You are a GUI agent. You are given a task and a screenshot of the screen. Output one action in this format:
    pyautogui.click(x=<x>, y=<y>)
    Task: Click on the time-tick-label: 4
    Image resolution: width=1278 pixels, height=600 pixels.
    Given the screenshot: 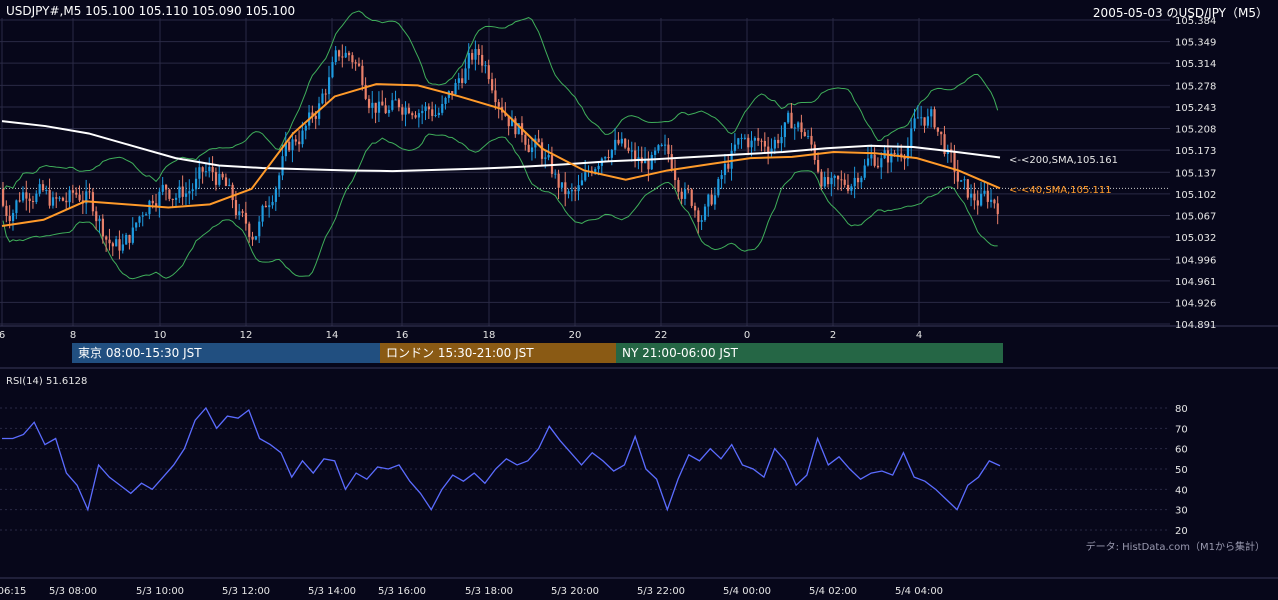 What is the action you would take?
    pyautogui.click(x=919, y=335)
    